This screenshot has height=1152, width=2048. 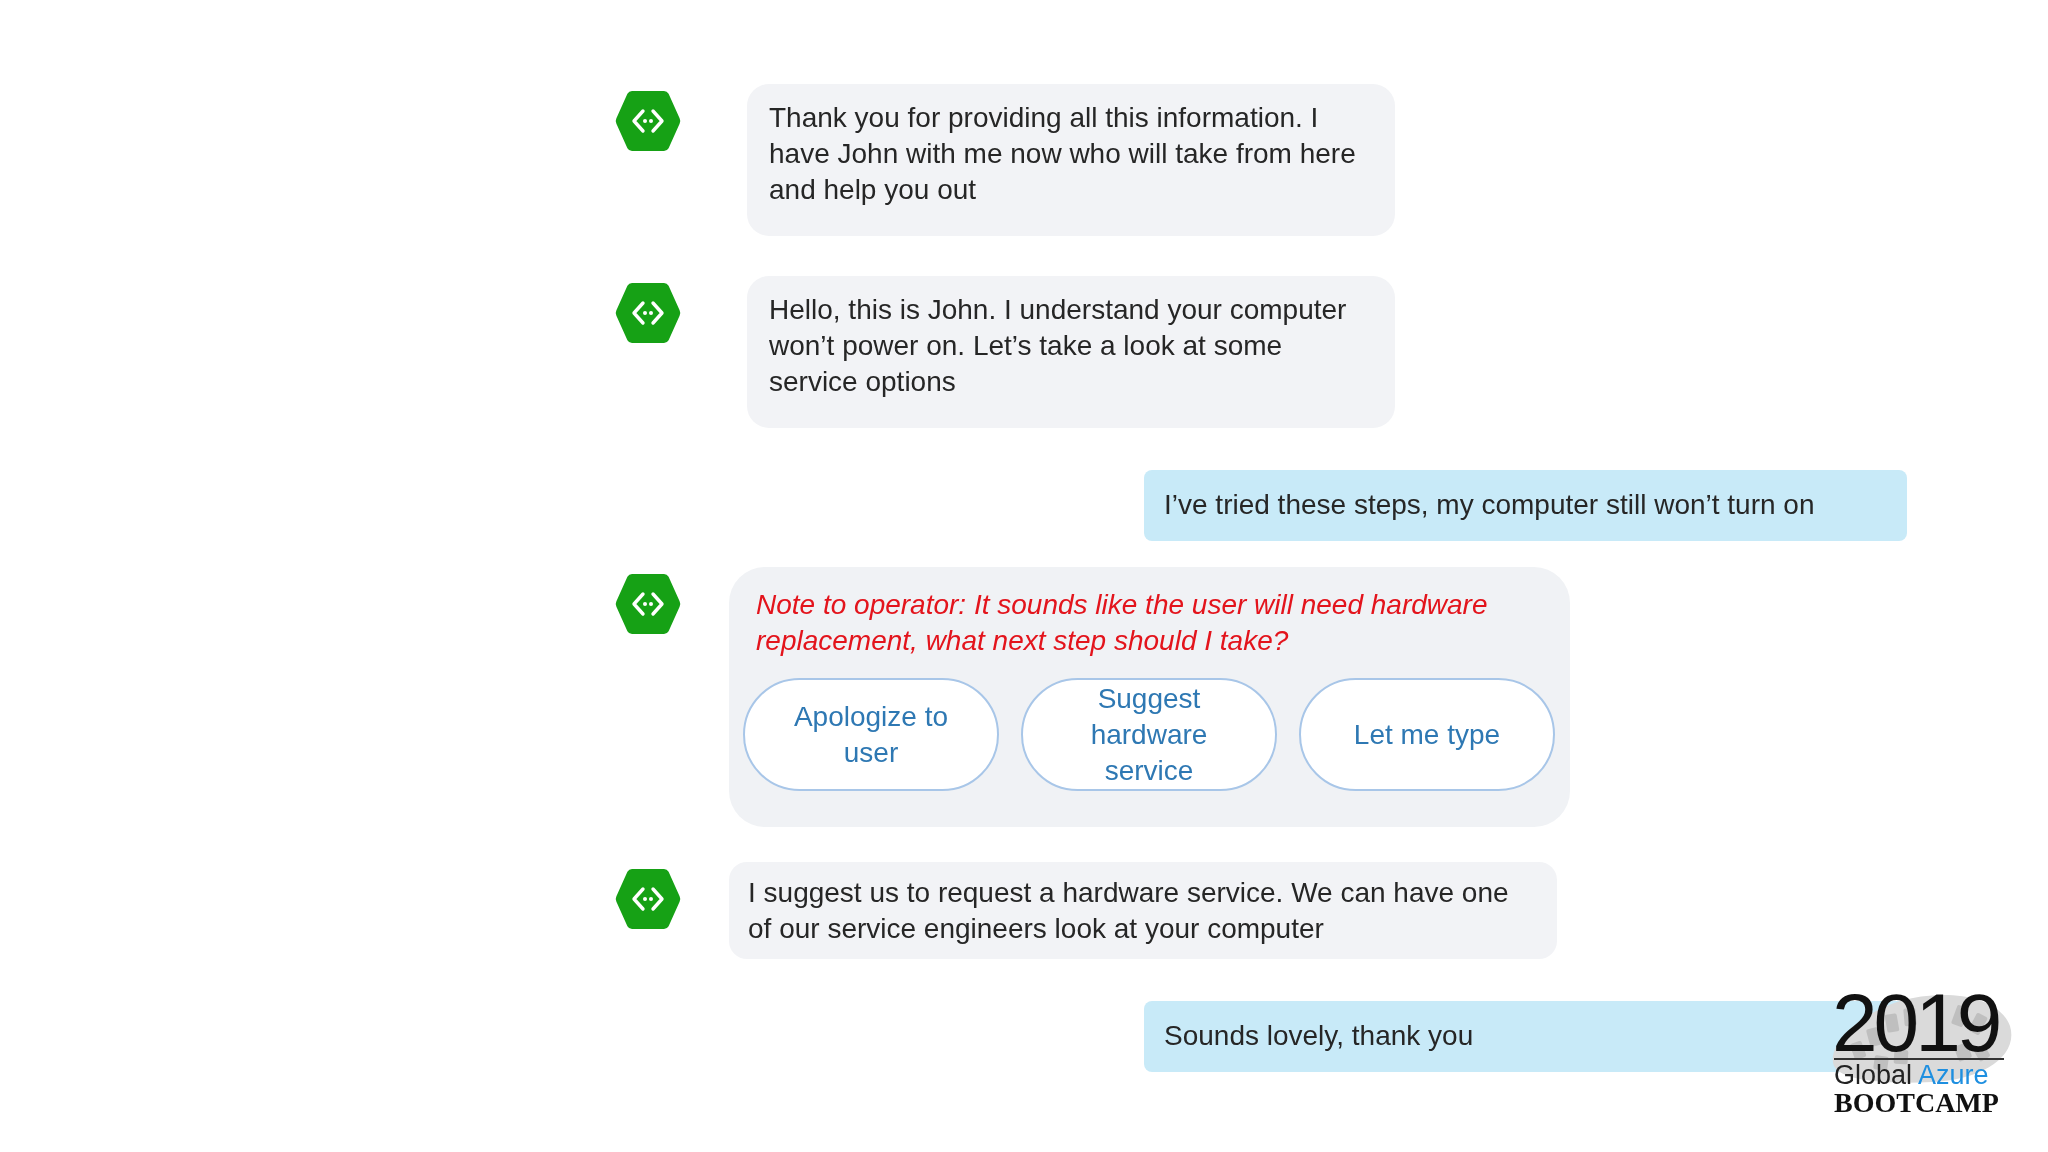 What do you see at coordinates (1525, 505) in the screenshot?
I see `message-bubble: I’ve tried these steps, my computer still won’t turn on` at bounding box center [1525, 505].